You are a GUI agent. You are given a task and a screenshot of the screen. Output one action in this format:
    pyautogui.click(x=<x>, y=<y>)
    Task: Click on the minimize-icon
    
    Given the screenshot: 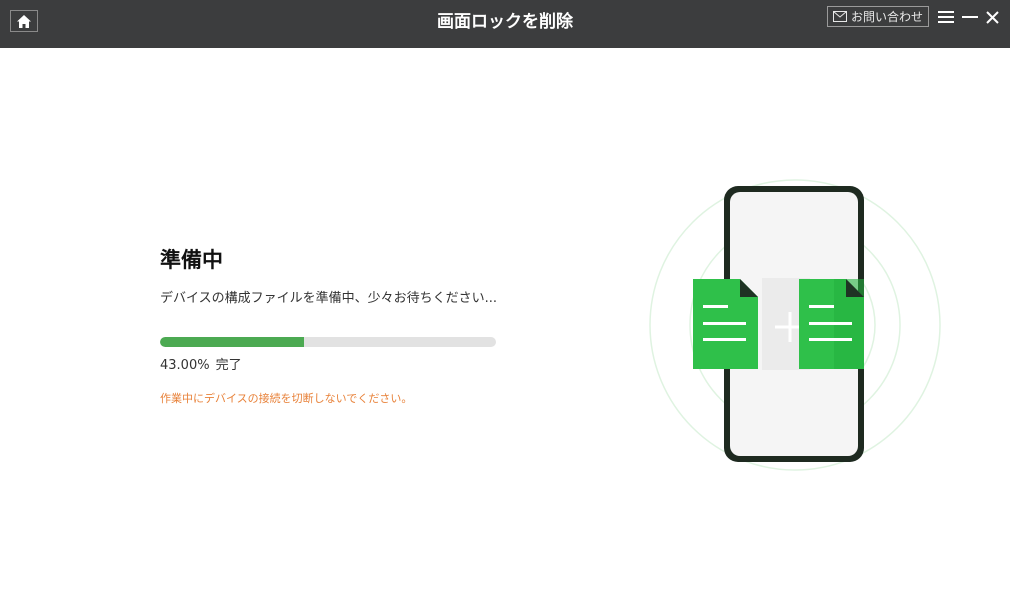 What is the action you would take?
    pyautogui.click(x=970, y=17)
    